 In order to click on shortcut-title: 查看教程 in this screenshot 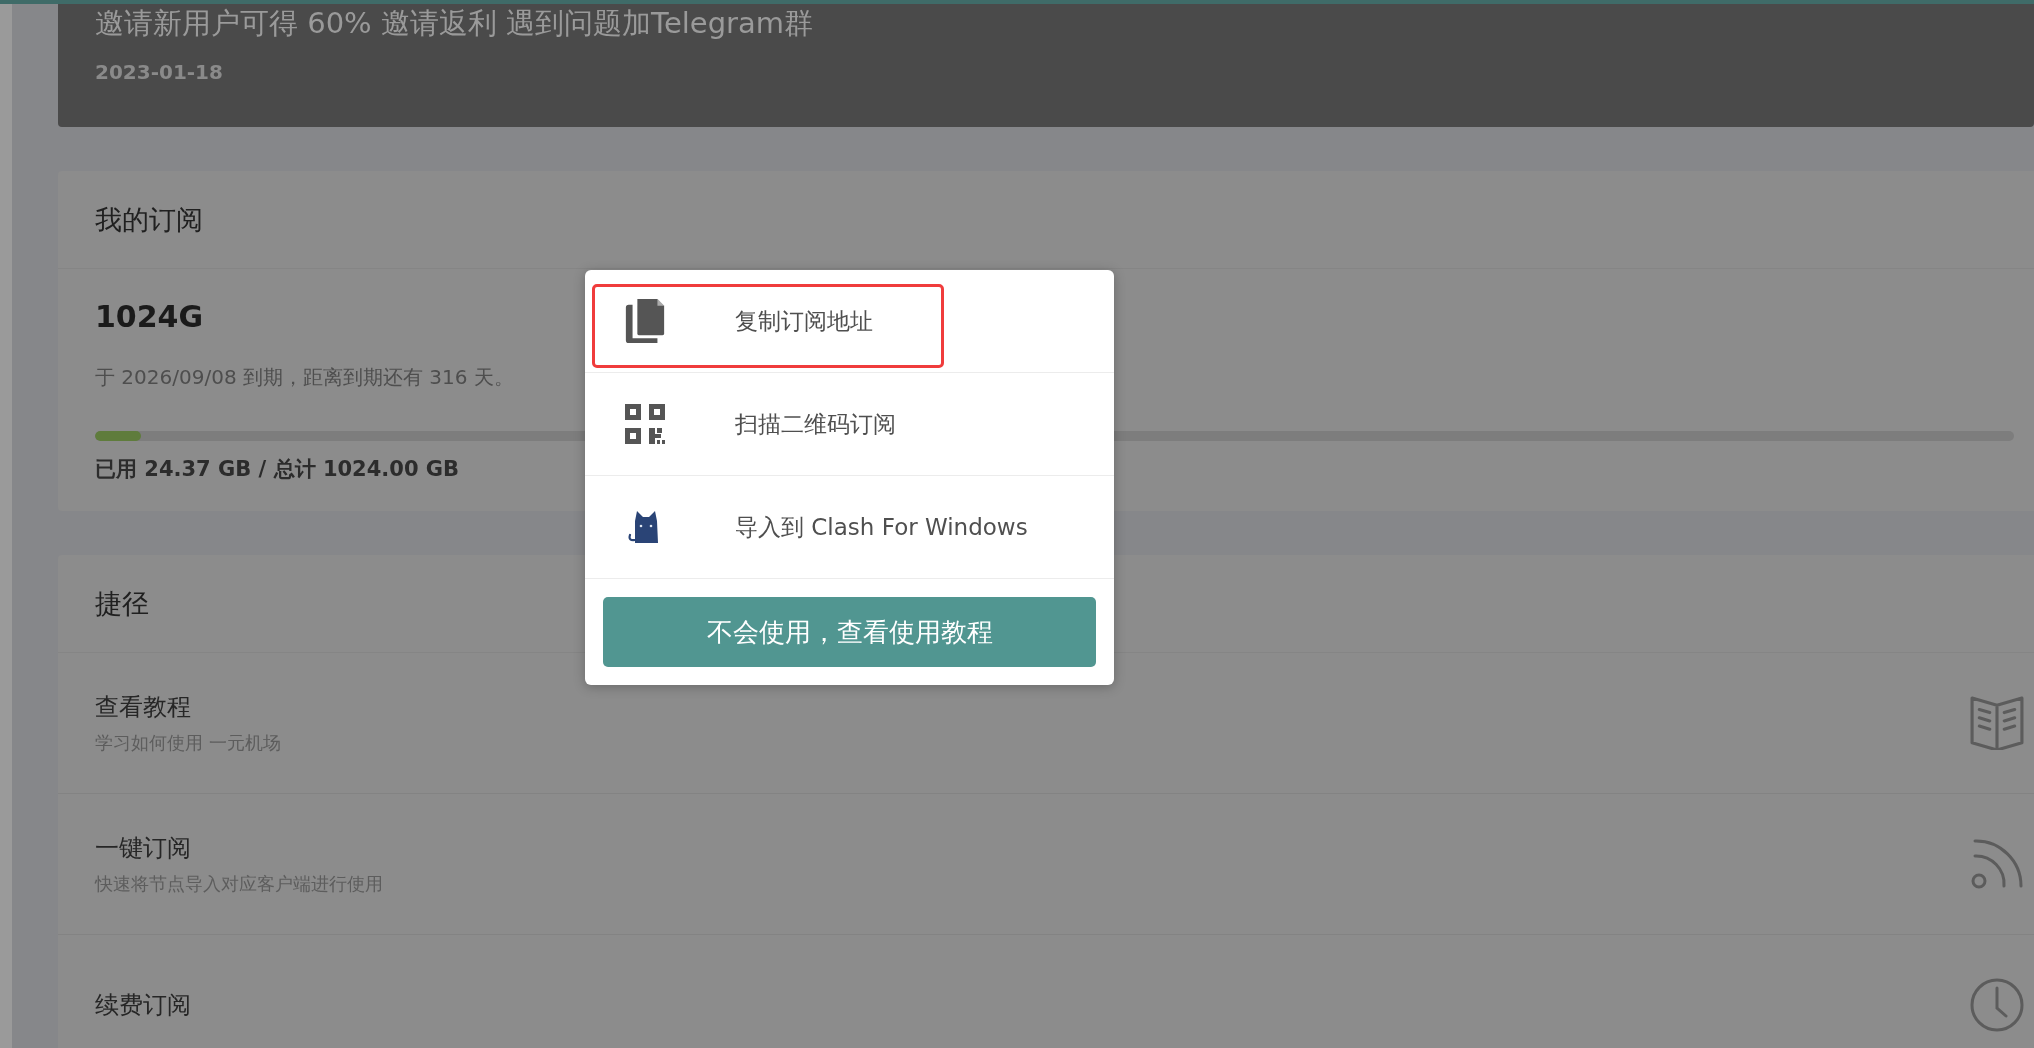, I will do `click(143, 707)`.